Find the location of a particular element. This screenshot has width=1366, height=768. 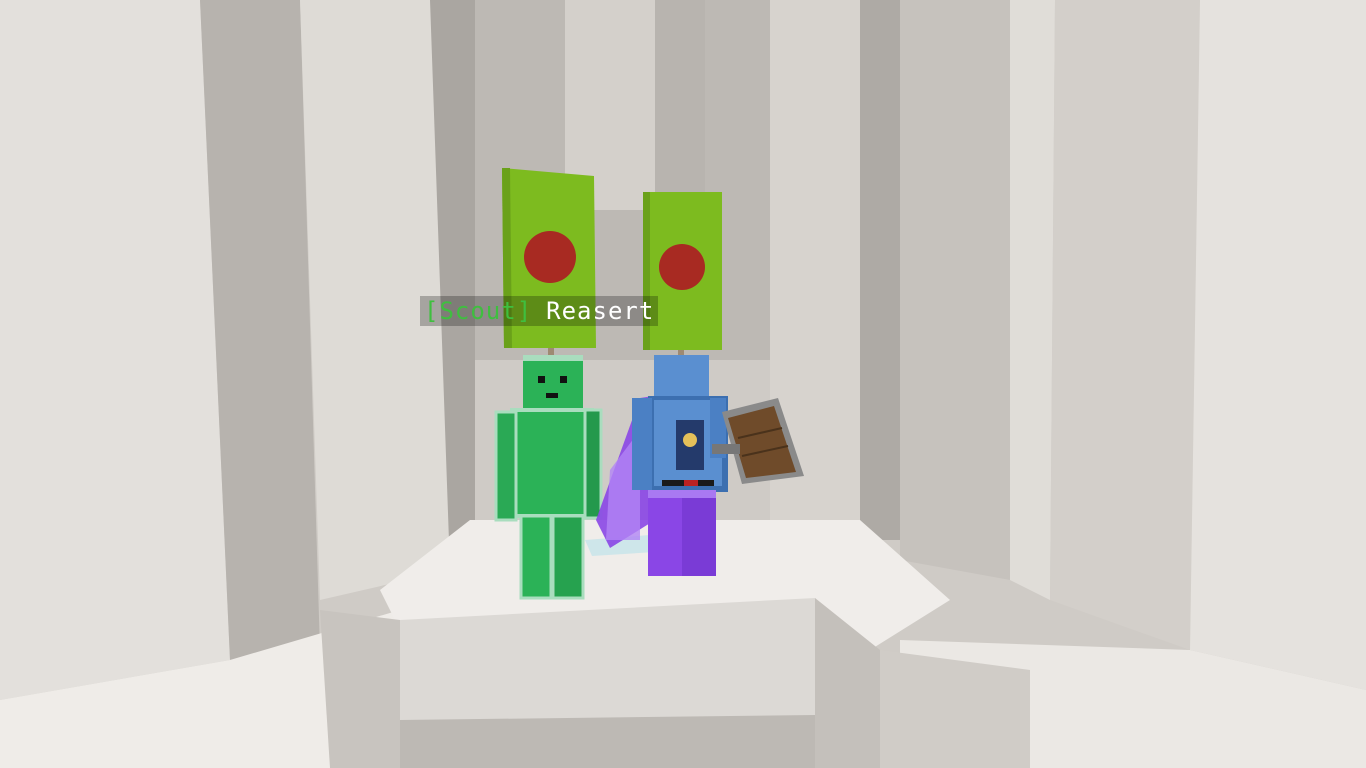

player-nametag: [Scout] Reasert is located at coordinates (539, 311).